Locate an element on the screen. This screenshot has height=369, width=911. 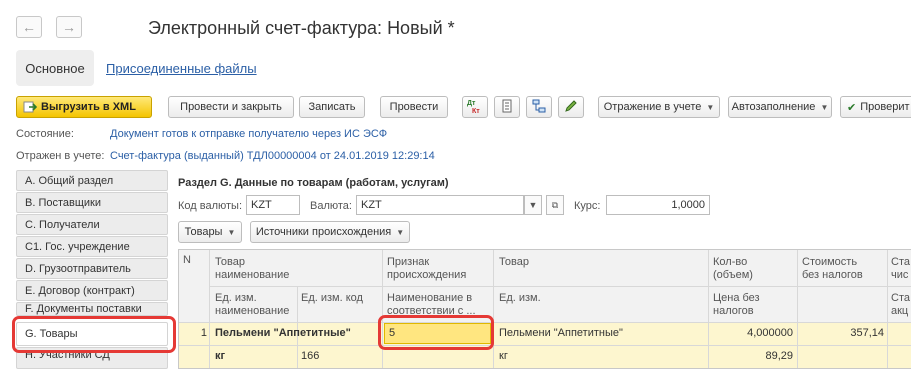
sidebar-item-label: D. Грузоотправитель is located at coordinates (78, 268).